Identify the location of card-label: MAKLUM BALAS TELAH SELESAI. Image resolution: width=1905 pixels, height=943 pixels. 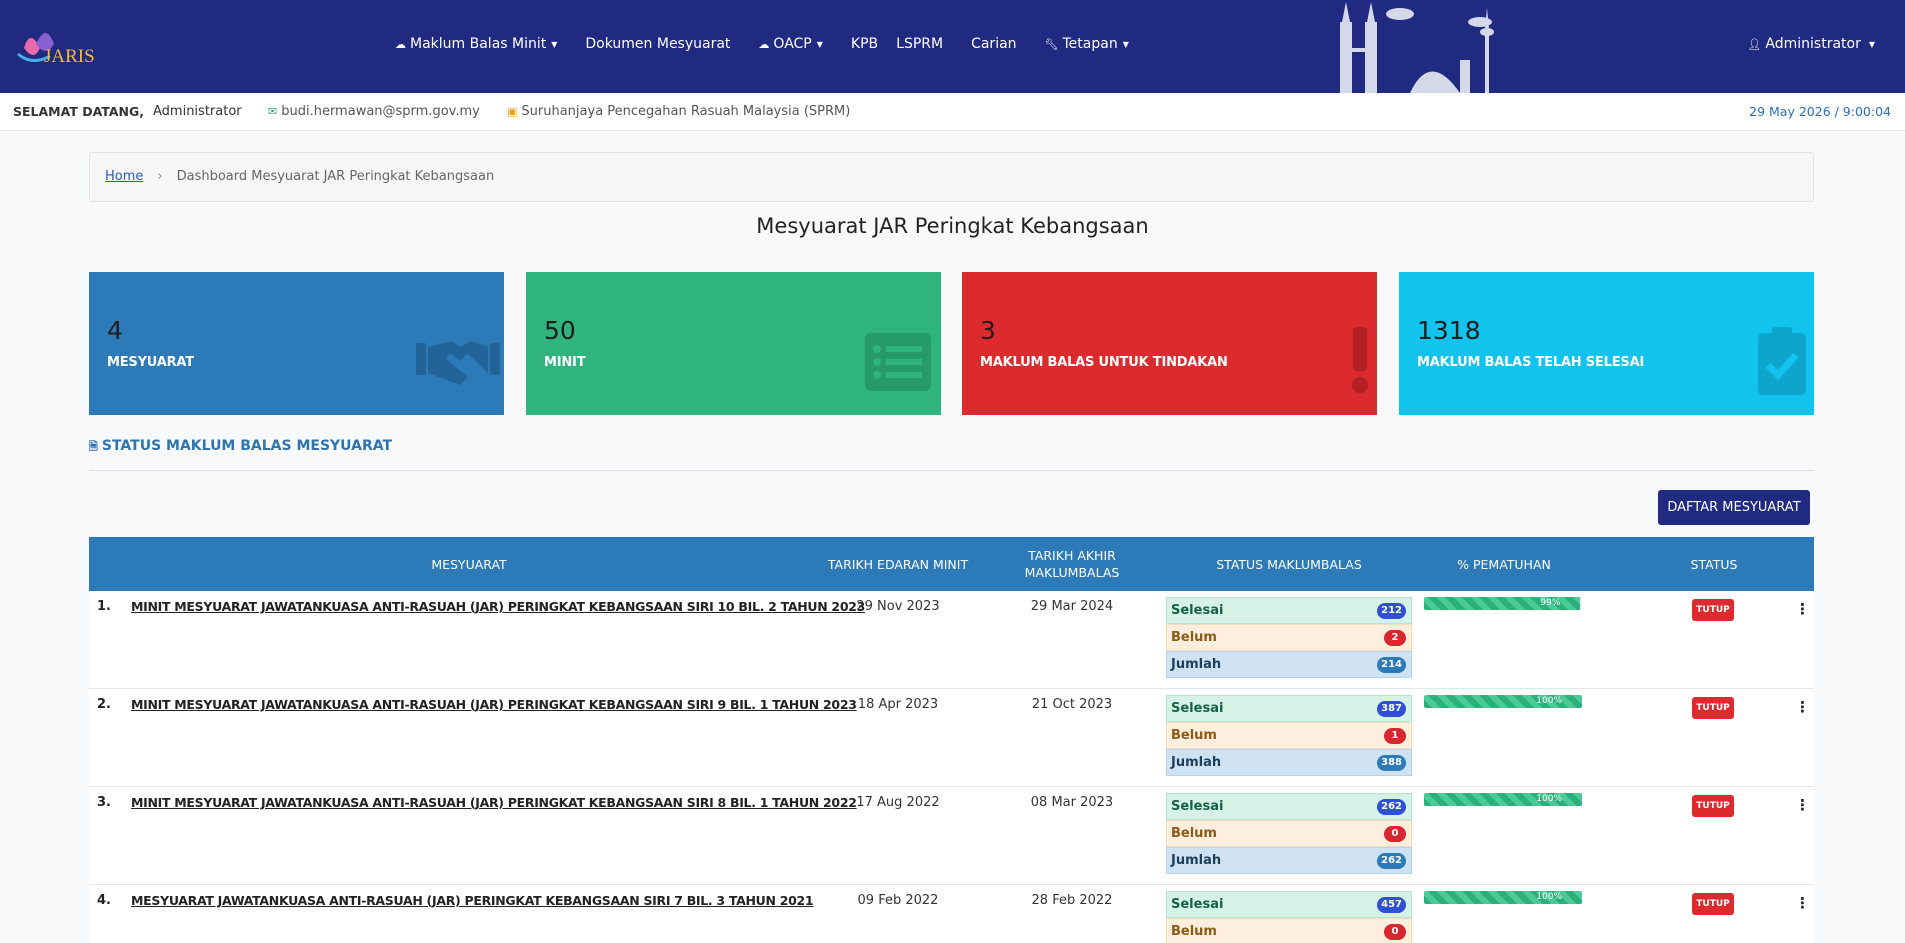
(1531, 362).